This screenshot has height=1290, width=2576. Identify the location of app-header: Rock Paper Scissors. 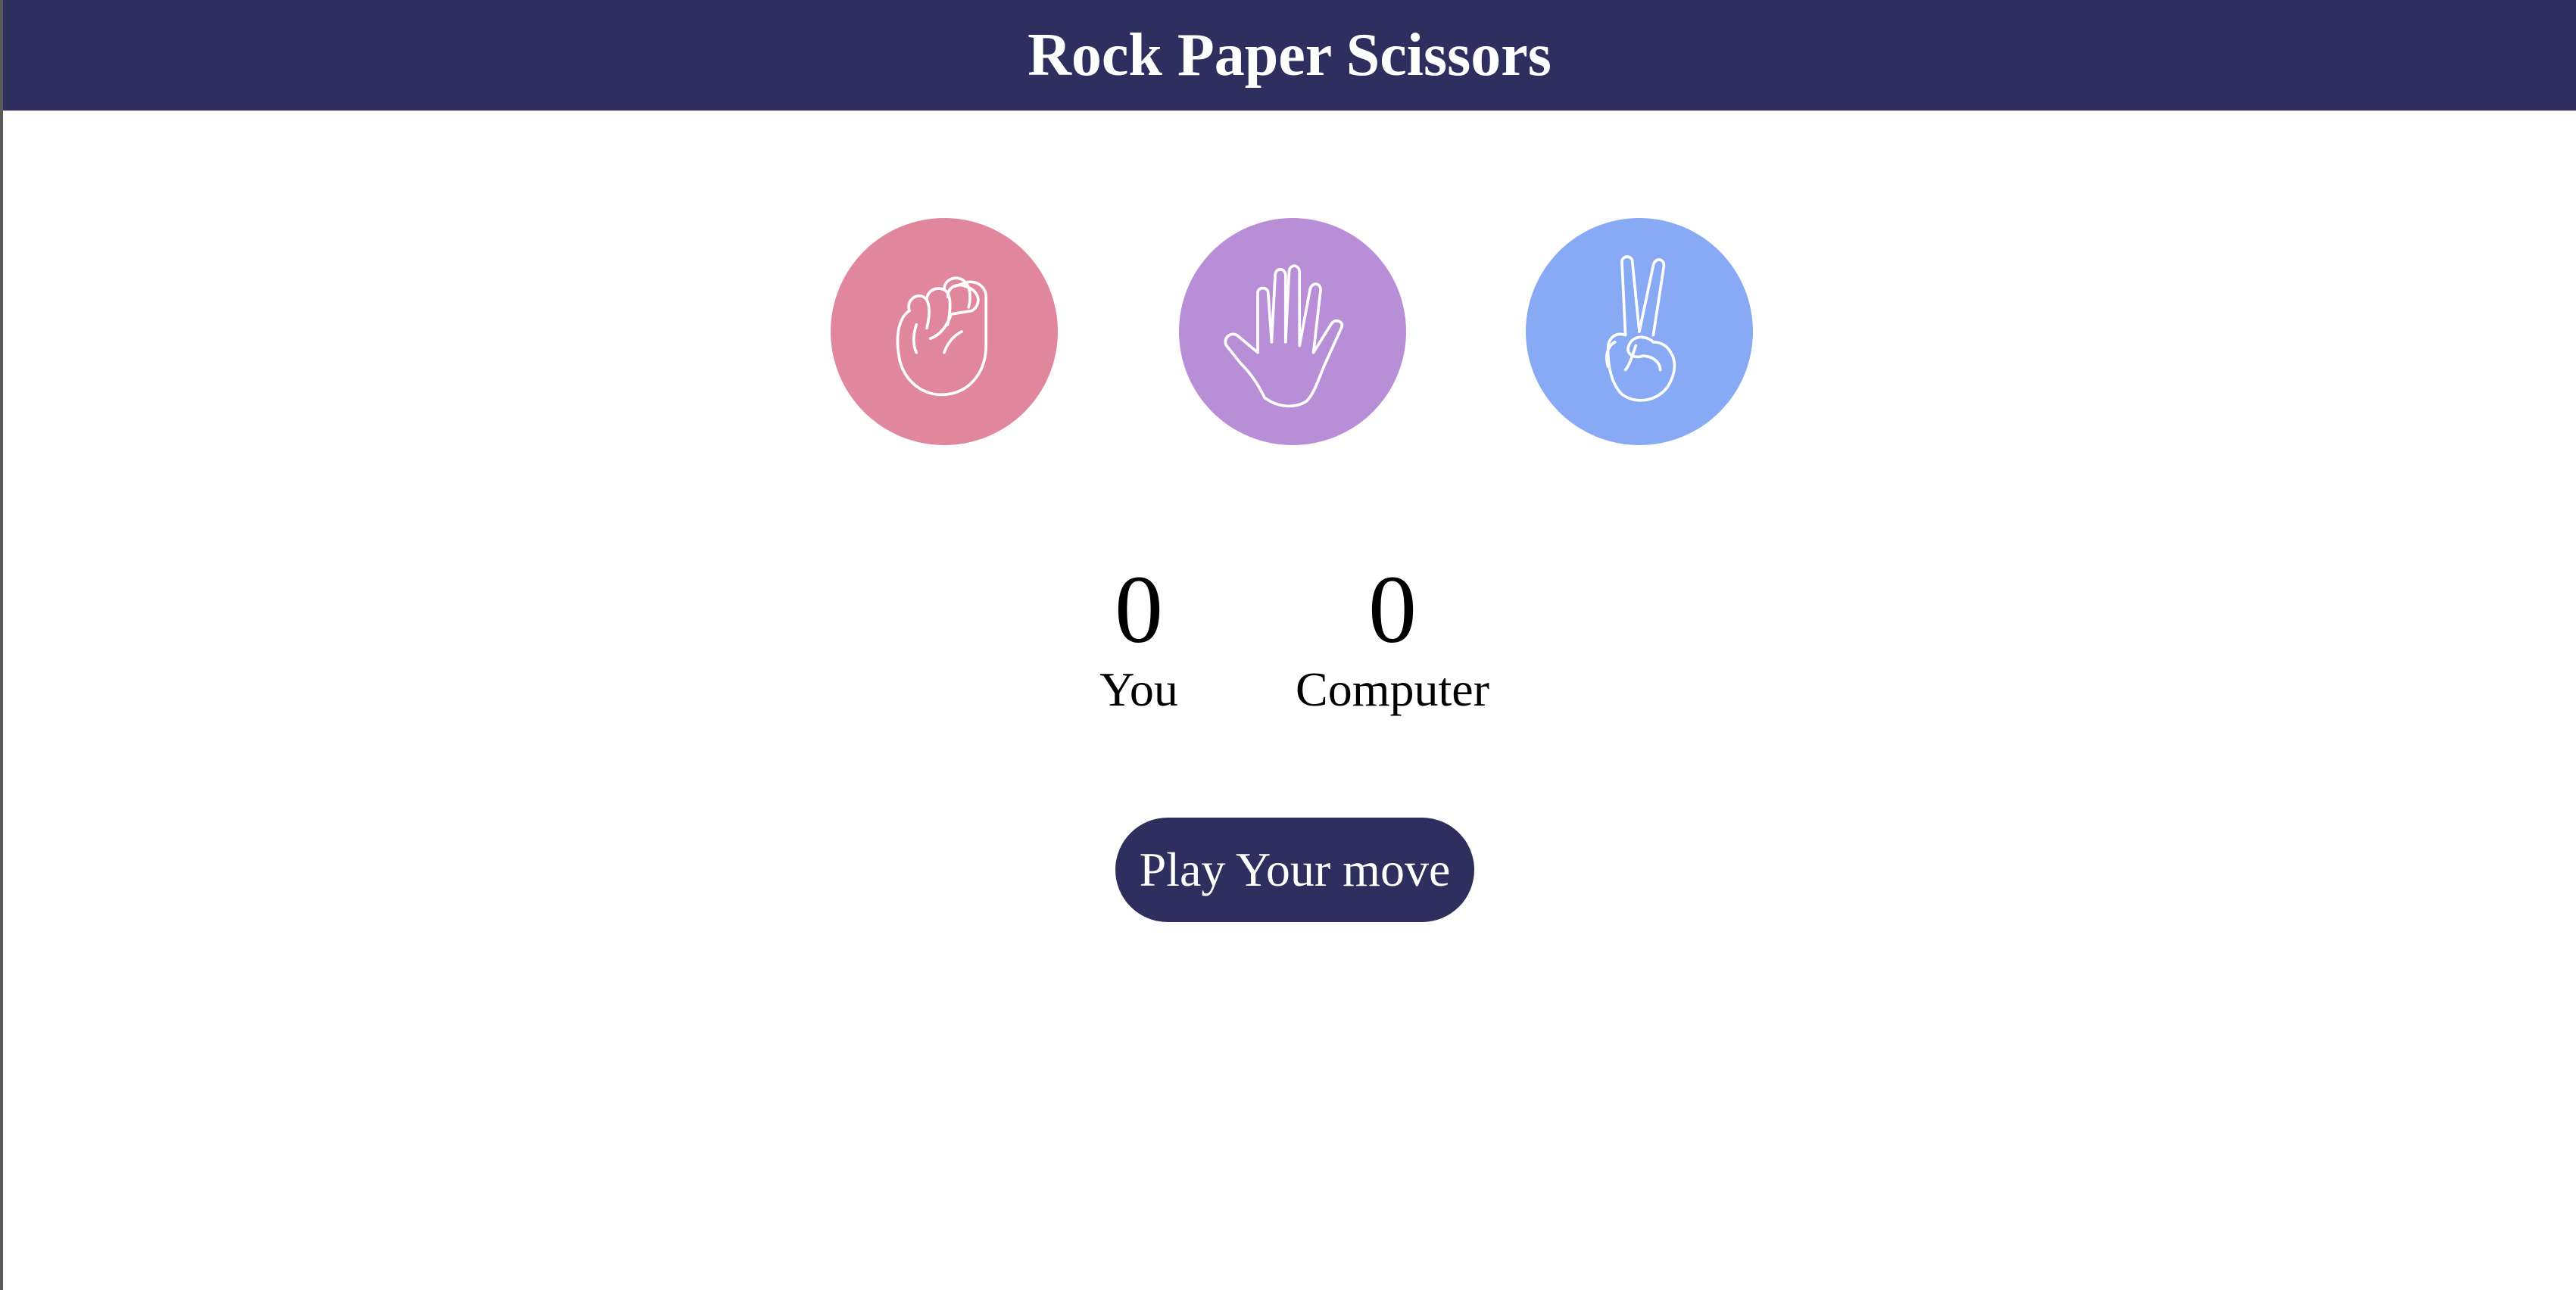
(1289, 56).